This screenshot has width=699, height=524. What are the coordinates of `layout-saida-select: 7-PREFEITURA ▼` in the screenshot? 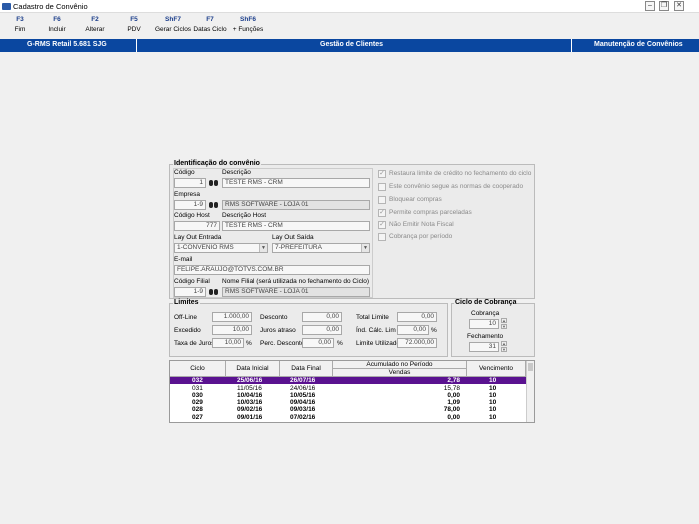 It's located at (321, 248).